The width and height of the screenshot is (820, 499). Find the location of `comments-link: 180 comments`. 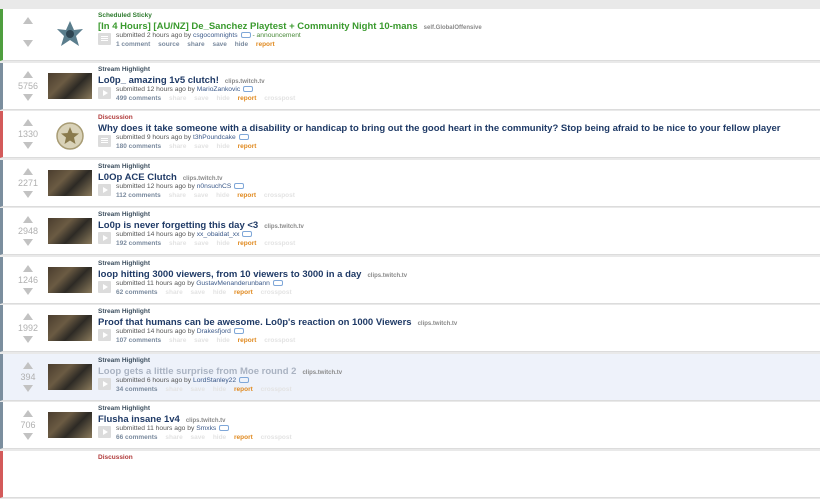

comments-link: 180 comments is located at coordinates (138, 146).